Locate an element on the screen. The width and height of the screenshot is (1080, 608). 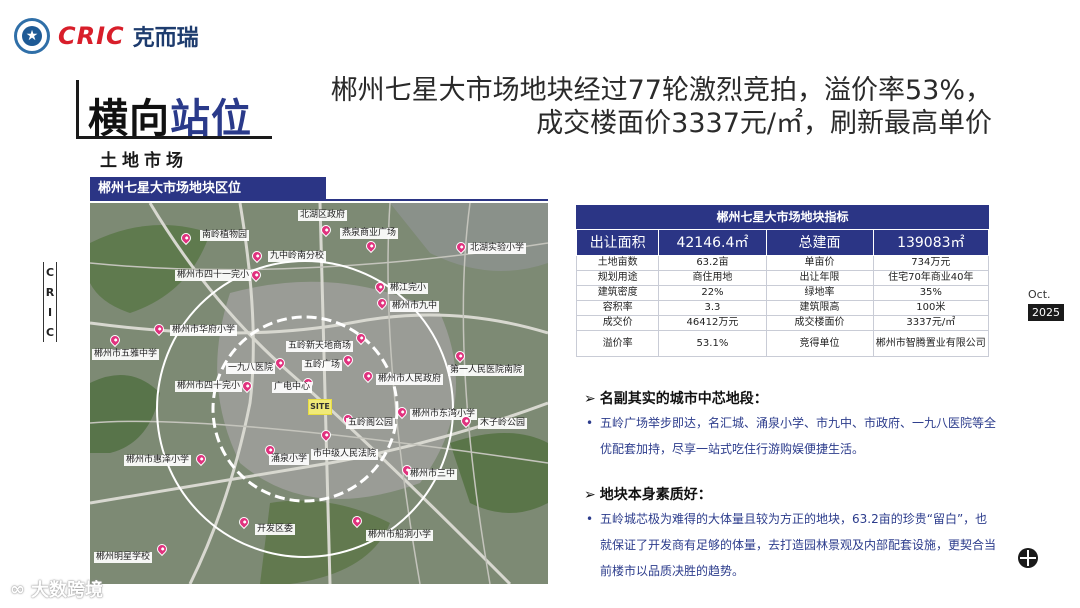
table-cell: 建筑限高 is located at coordinates (819, 308).